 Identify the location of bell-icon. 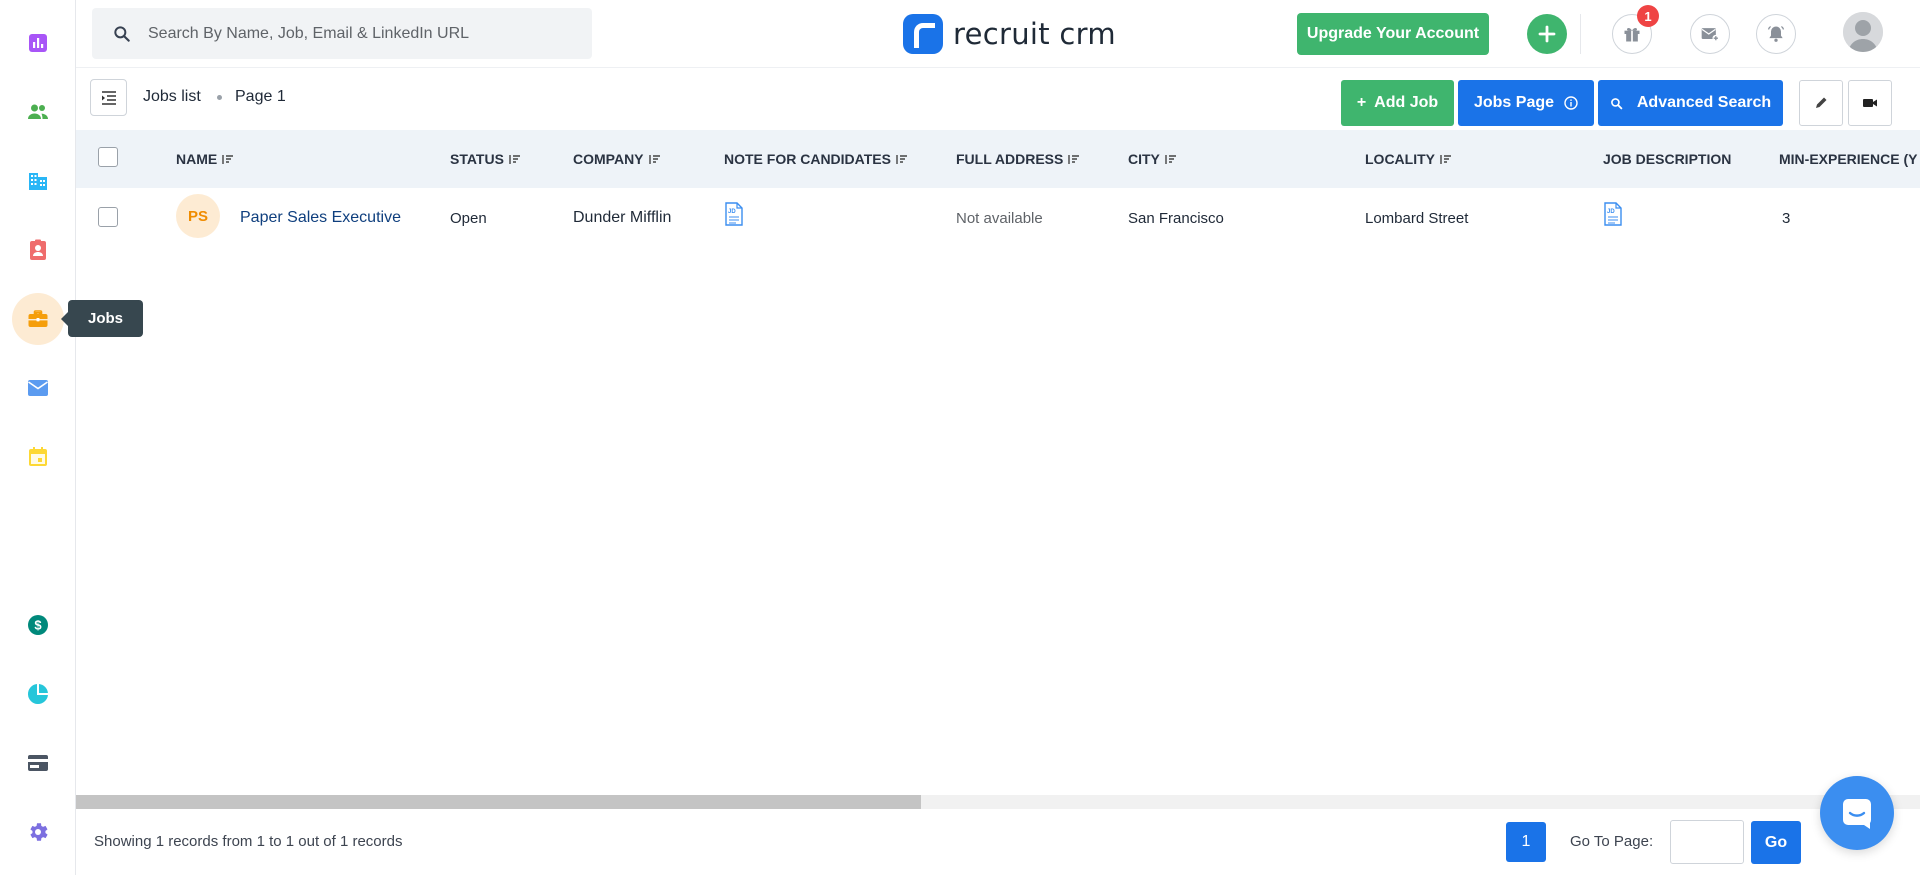
(1776, 33).